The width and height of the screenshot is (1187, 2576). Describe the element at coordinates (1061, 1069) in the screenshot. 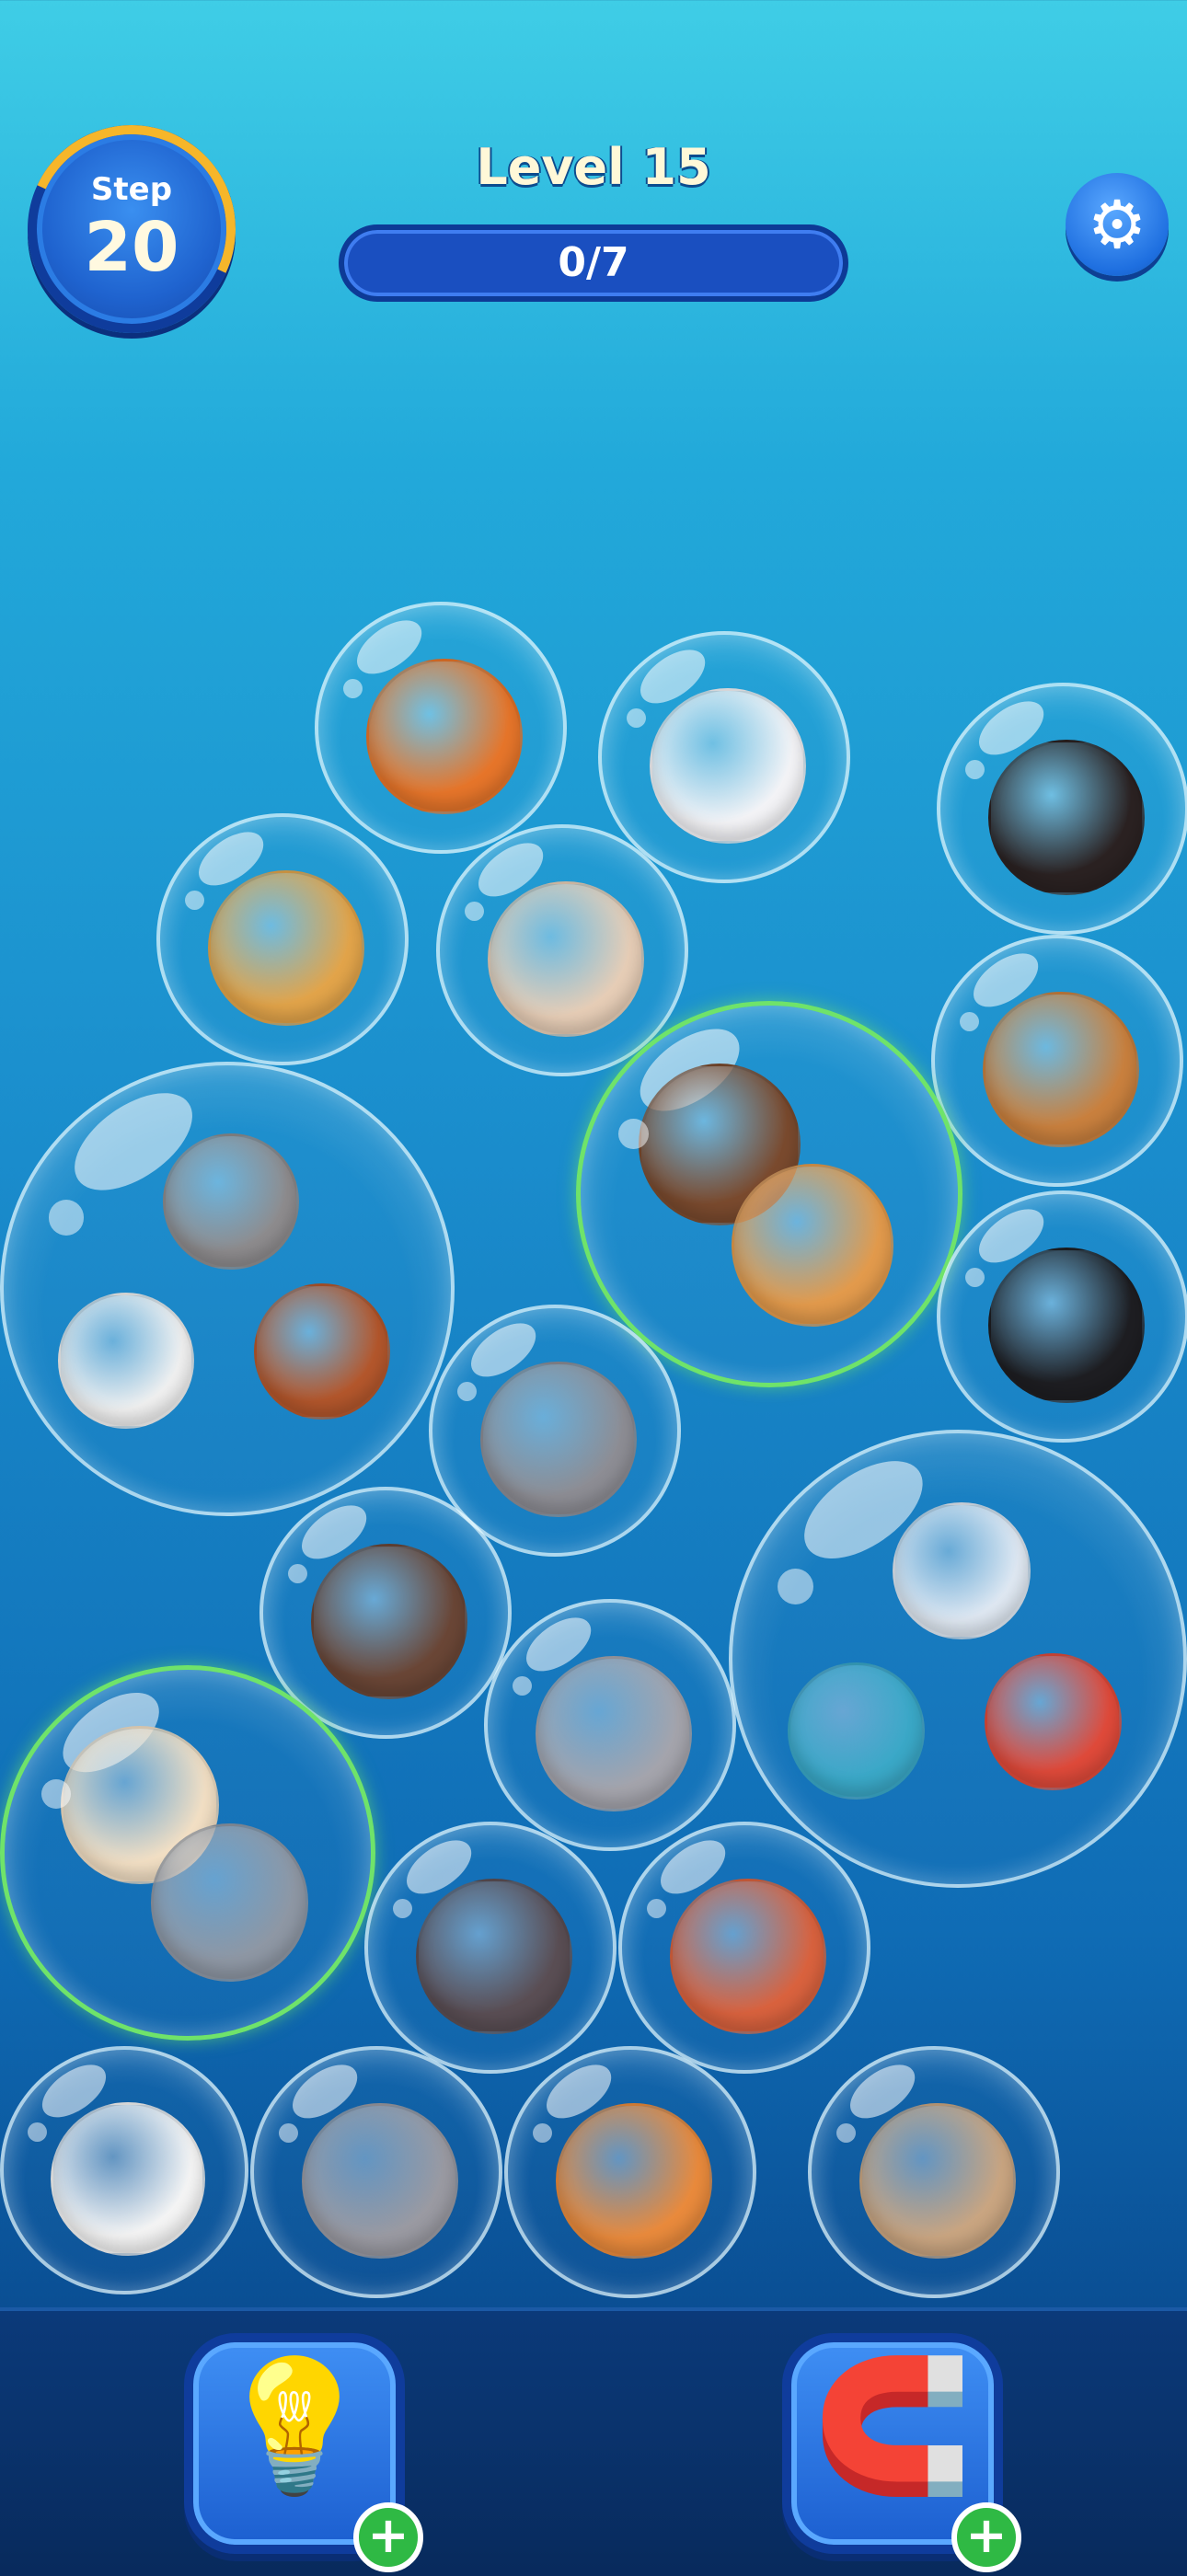

I see `deer-samurai-icon` at that location.